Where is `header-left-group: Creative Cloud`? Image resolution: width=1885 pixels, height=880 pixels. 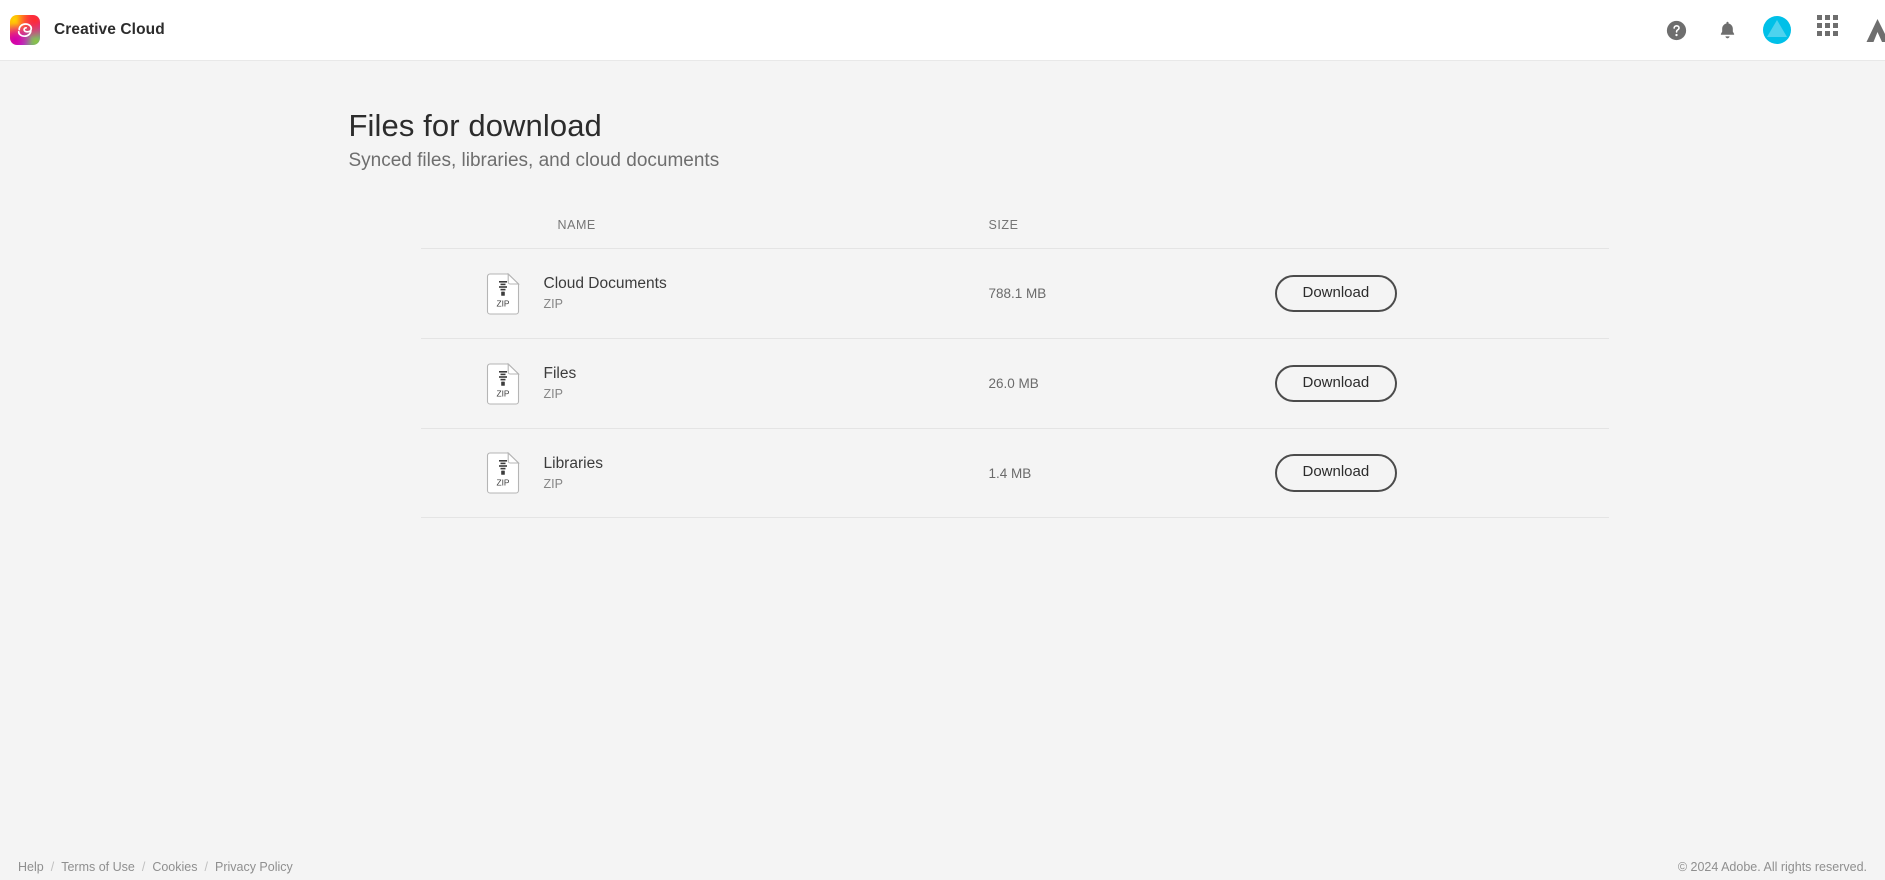
header-left-group: Creative Cloud is located at coordinates (87, 30).